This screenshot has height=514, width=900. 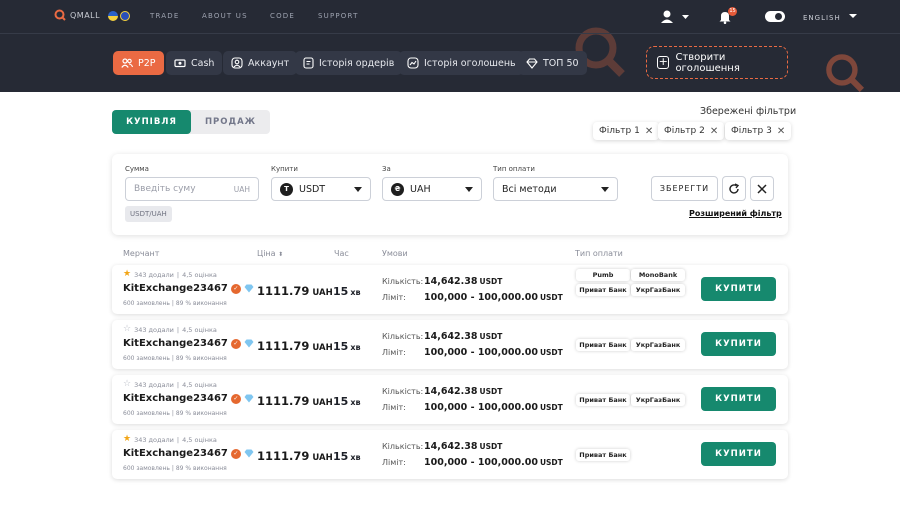 What do you see at coordinates (194, 63) in the screenshot?
I see `tab-cash: Cash` at bounding box center [194, 63].